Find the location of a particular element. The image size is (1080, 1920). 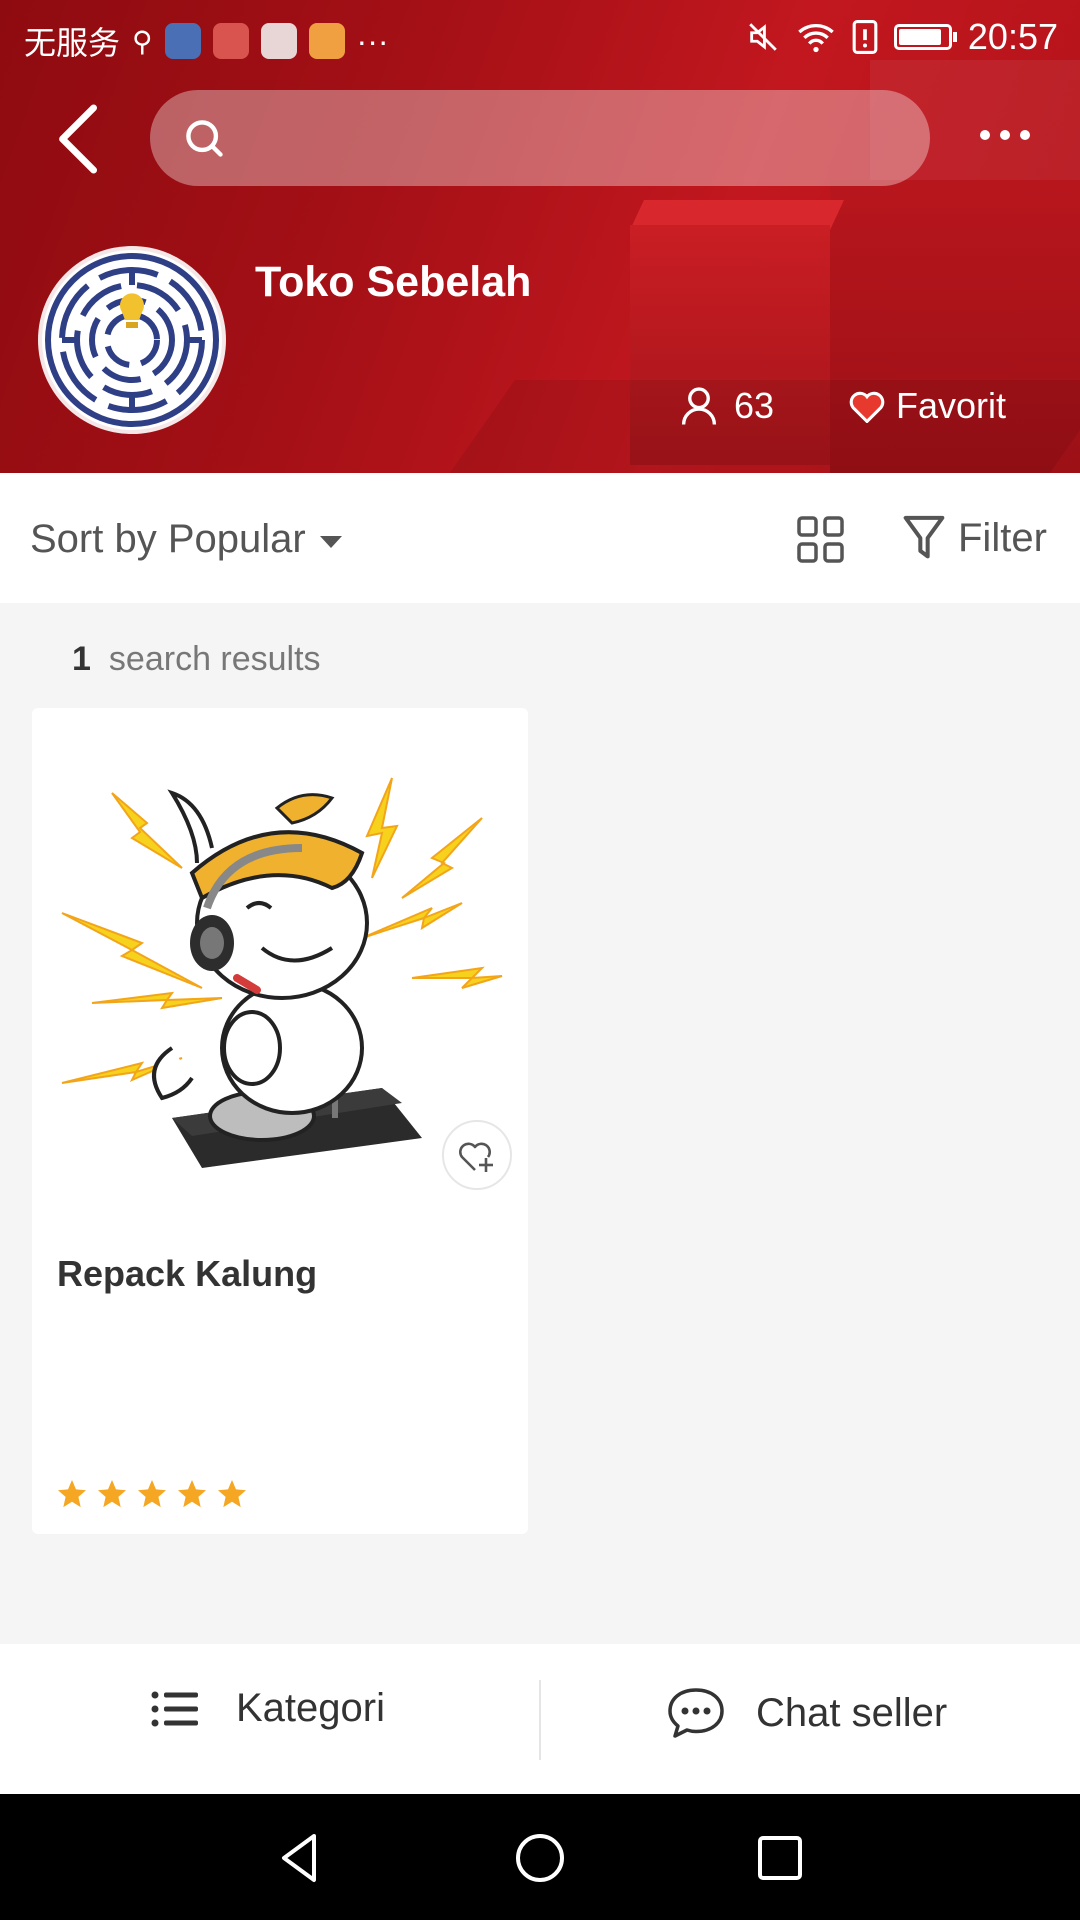

usb-icon: ⚲ is located at coordinates (142, 41).